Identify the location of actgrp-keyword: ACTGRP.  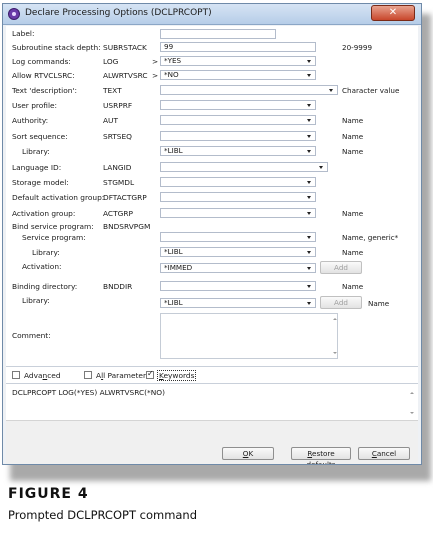
(118, 213).